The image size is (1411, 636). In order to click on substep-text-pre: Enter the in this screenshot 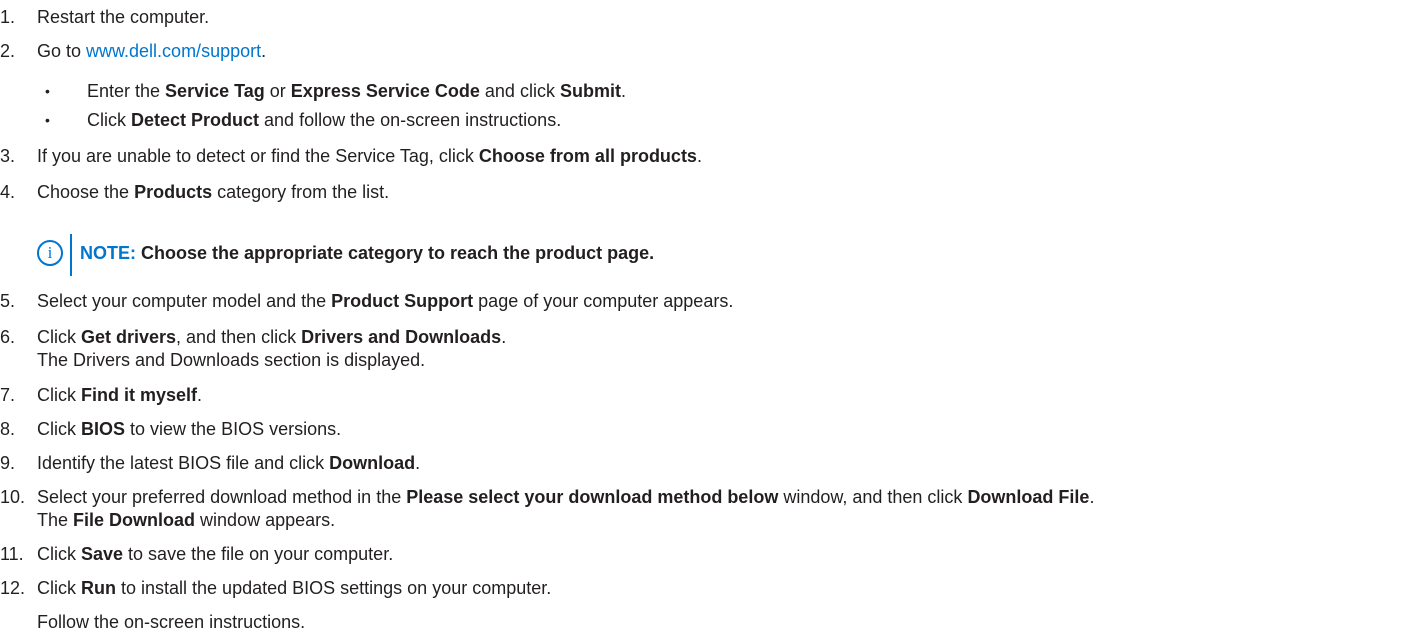, I will do `click(126, 91)`.